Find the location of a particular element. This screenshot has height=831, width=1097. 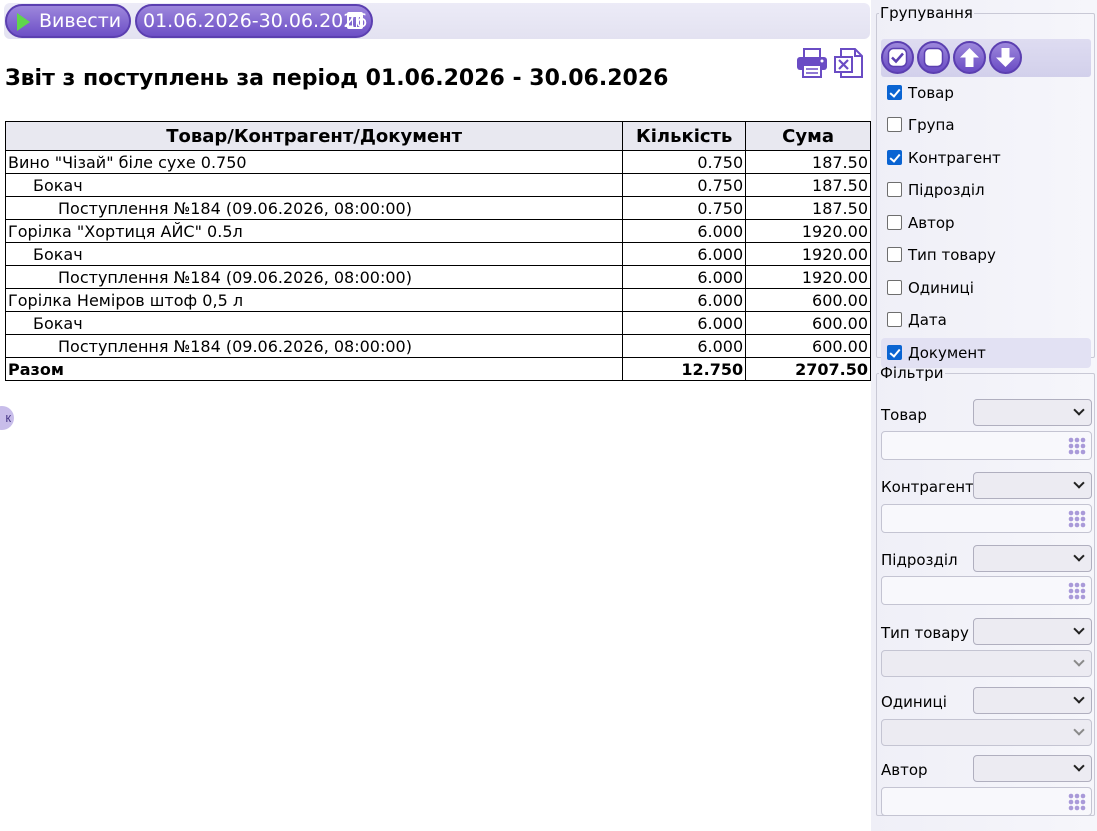

table-header-row: Товар/Контрагент/Документ Кількість Сума is located at coordinates (437, 136).